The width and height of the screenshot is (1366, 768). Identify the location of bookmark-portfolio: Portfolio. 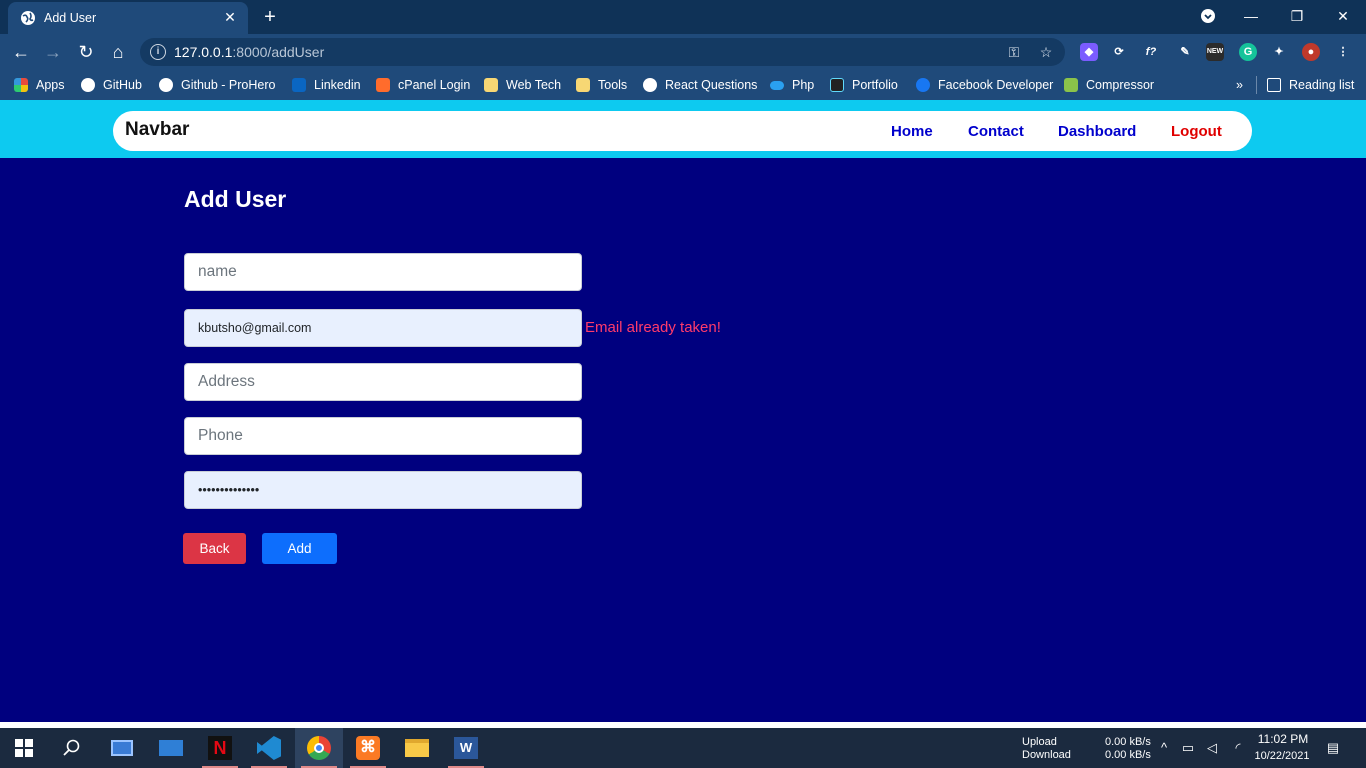
(864, 85).